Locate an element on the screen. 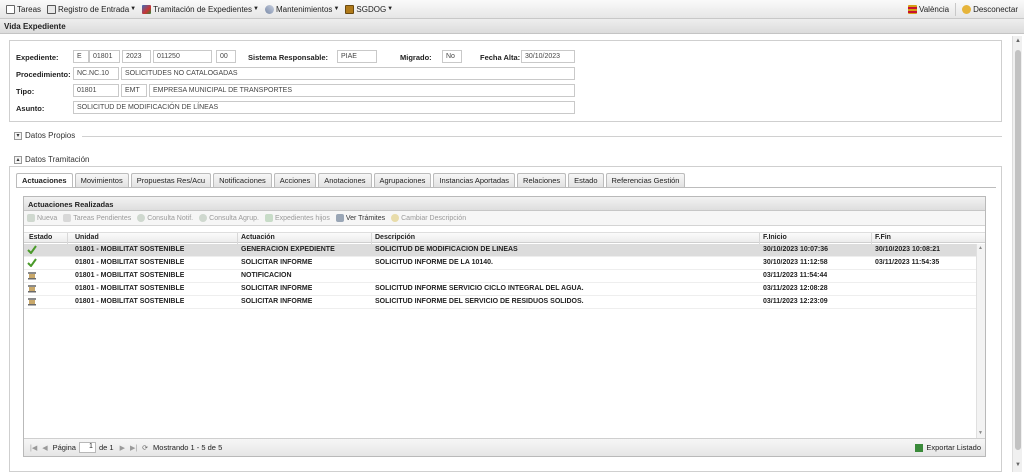 The image size is (1024, 474). row-inicio: 03/11/2023 12:08:28 is located at coordinates (795, 288).